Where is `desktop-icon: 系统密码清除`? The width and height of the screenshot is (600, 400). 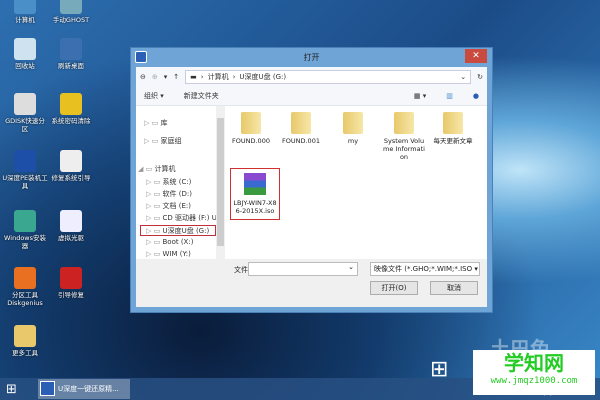 desktop-icon: 系统密码清除 is located at coordinates (71, 109).